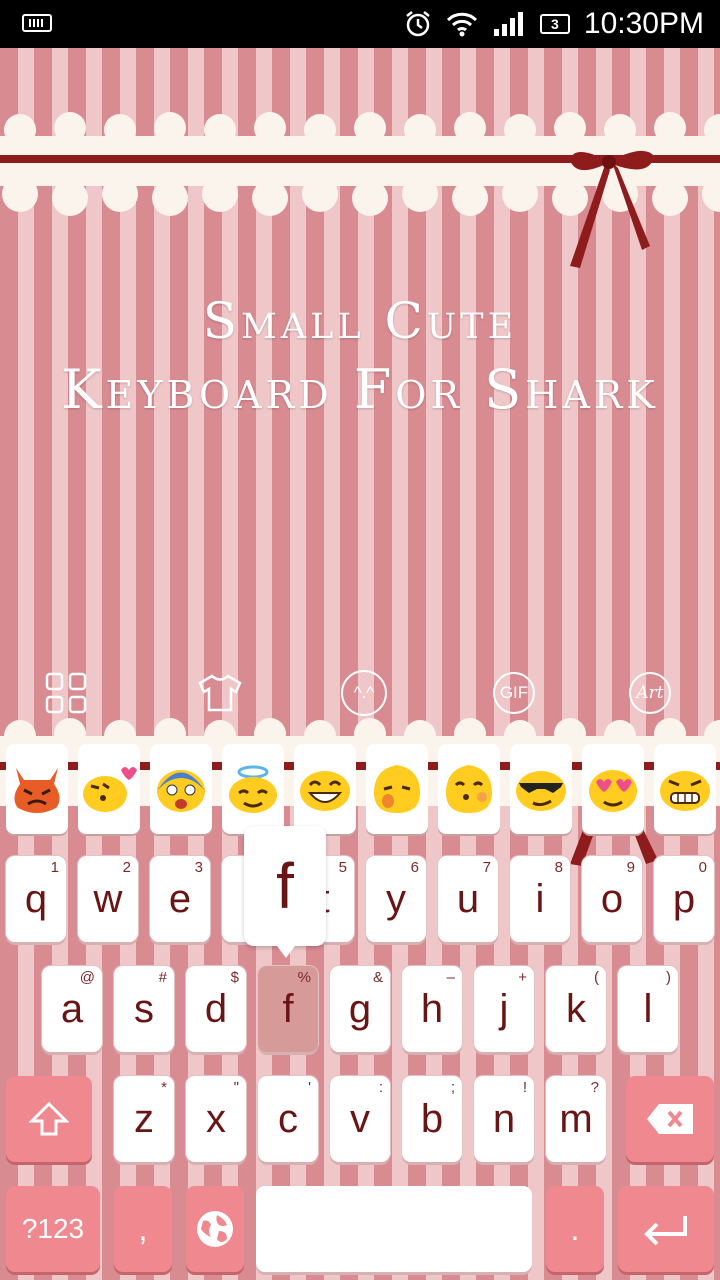  What do you see at coordinates (198, 867) in the screenshot?
I see `key-hint: 3` at bounding box center [198, 867].